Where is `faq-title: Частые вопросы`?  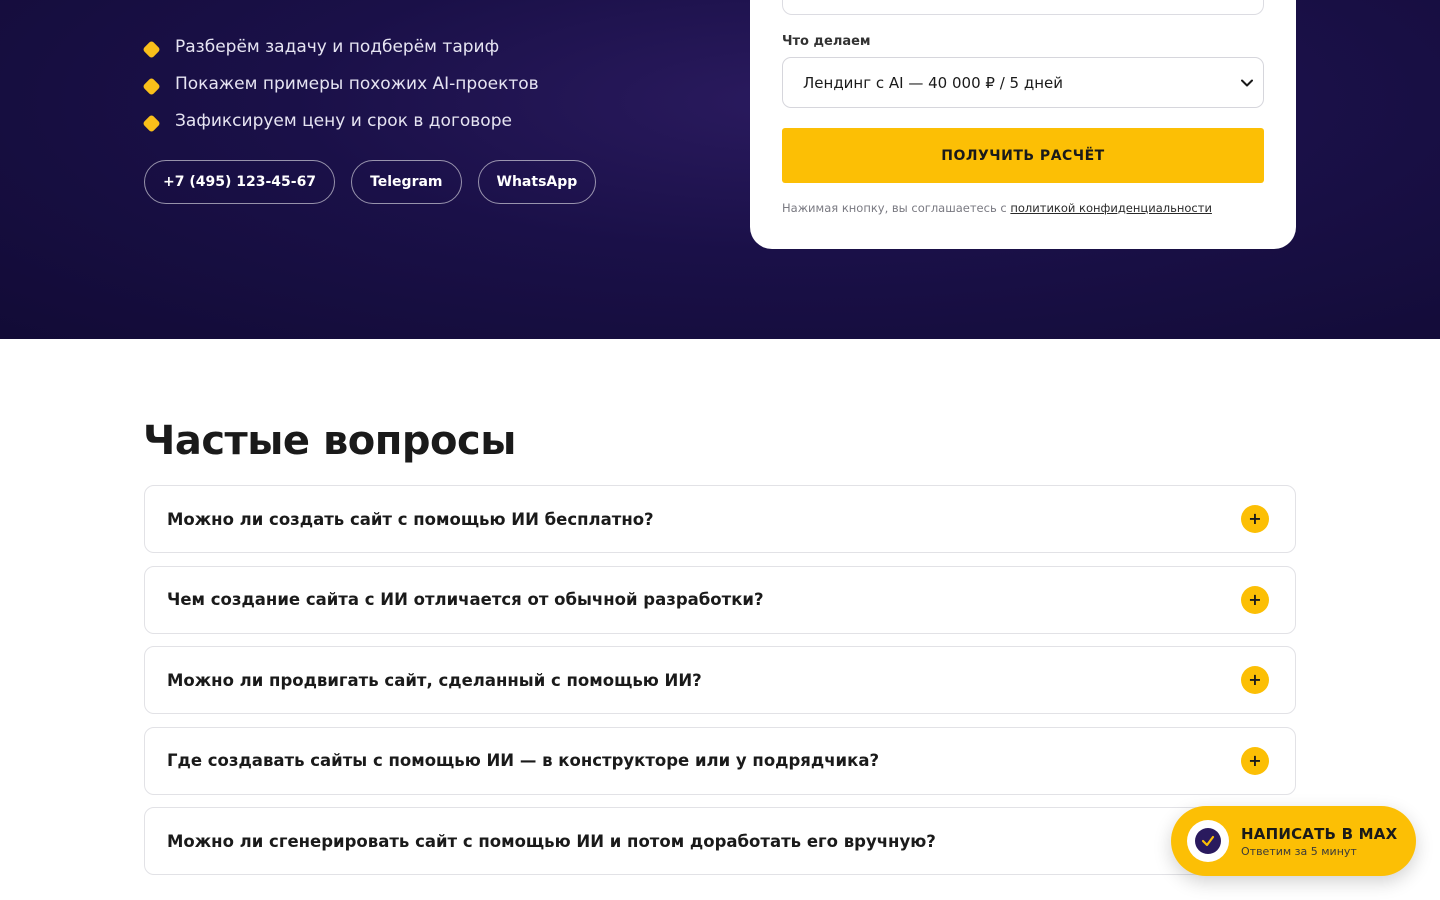 faq-title: Частые вопросы is located at coordinates (329, 441).